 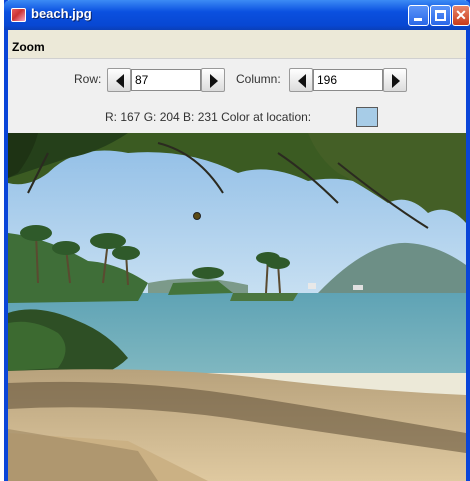 I want to click on app-icon, so click(x=18, y=15).